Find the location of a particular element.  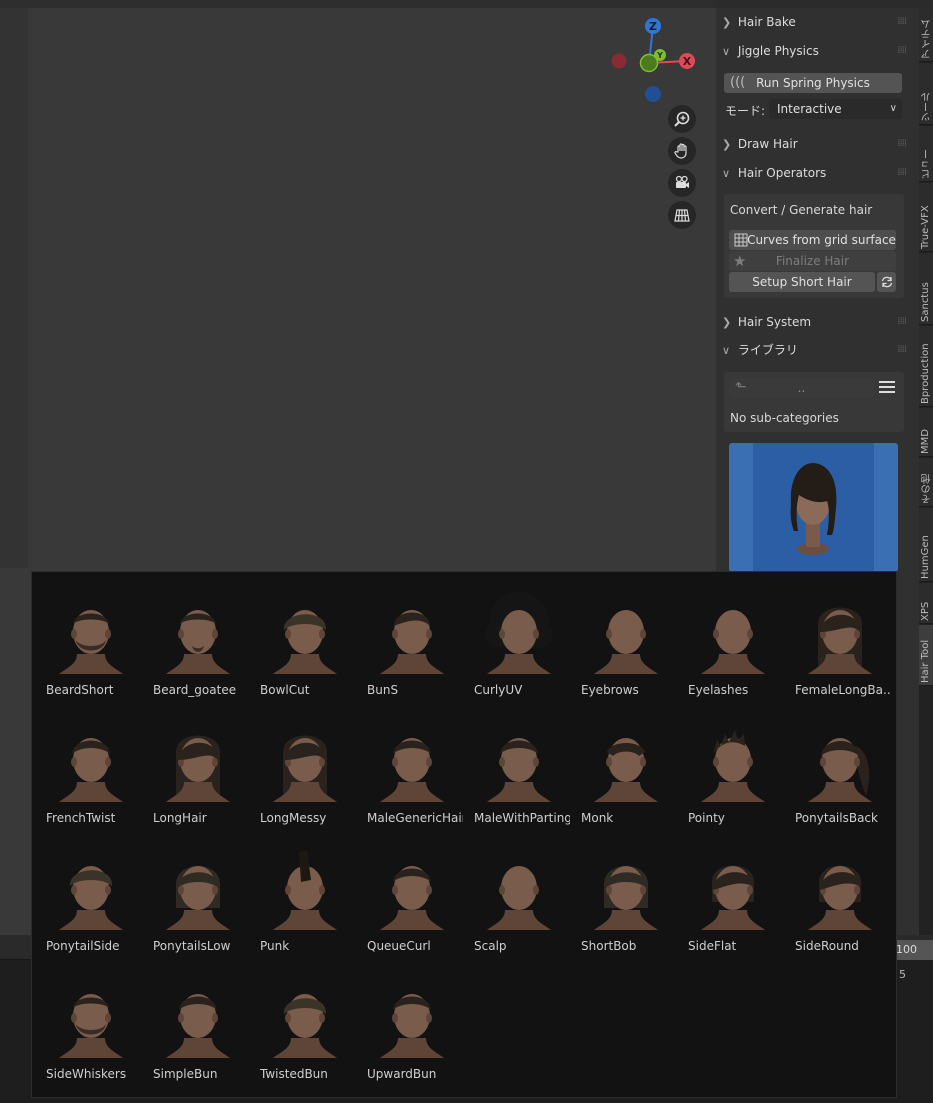

mode-select: Interactive ∨ is located at coordinates (835, 109).